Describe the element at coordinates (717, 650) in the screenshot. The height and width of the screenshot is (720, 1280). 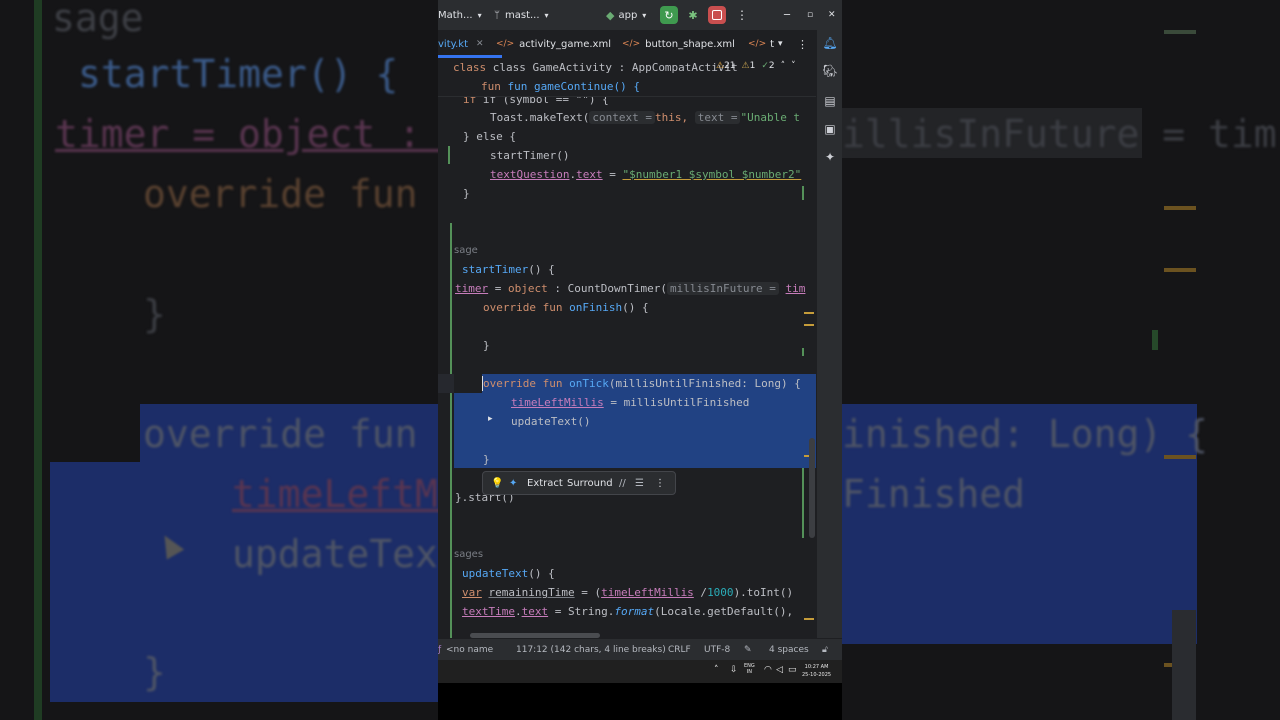
I see `file-encoding: UTF-8` at that location.